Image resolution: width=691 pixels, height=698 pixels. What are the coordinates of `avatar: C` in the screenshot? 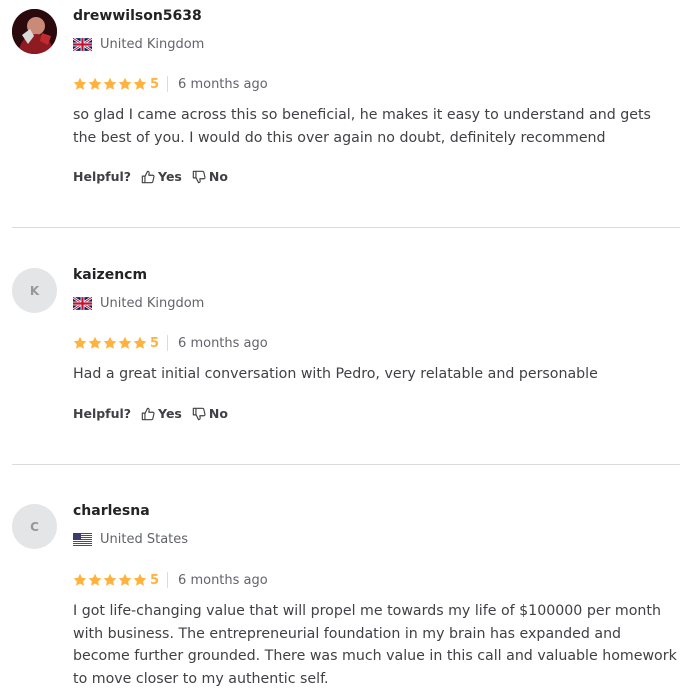 It's located at (34, 526).